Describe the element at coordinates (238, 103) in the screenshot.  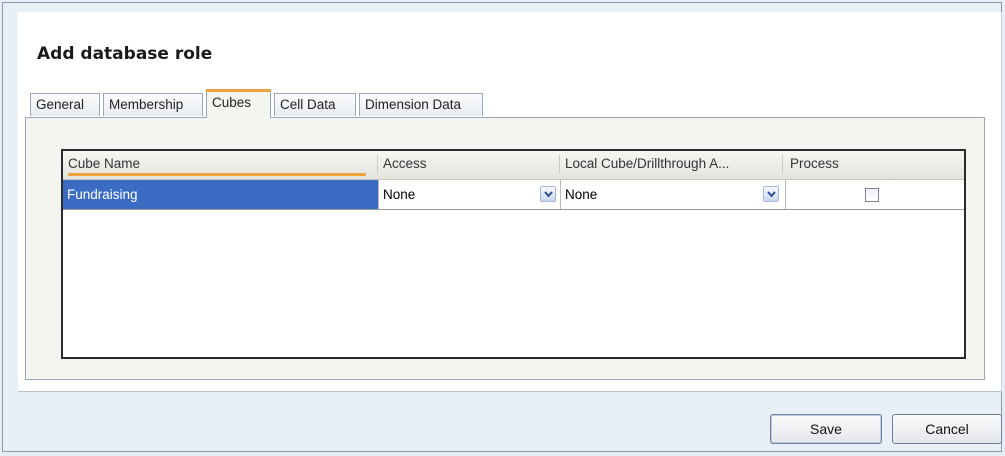
I see `tab-cubes: Cubes` at that location.